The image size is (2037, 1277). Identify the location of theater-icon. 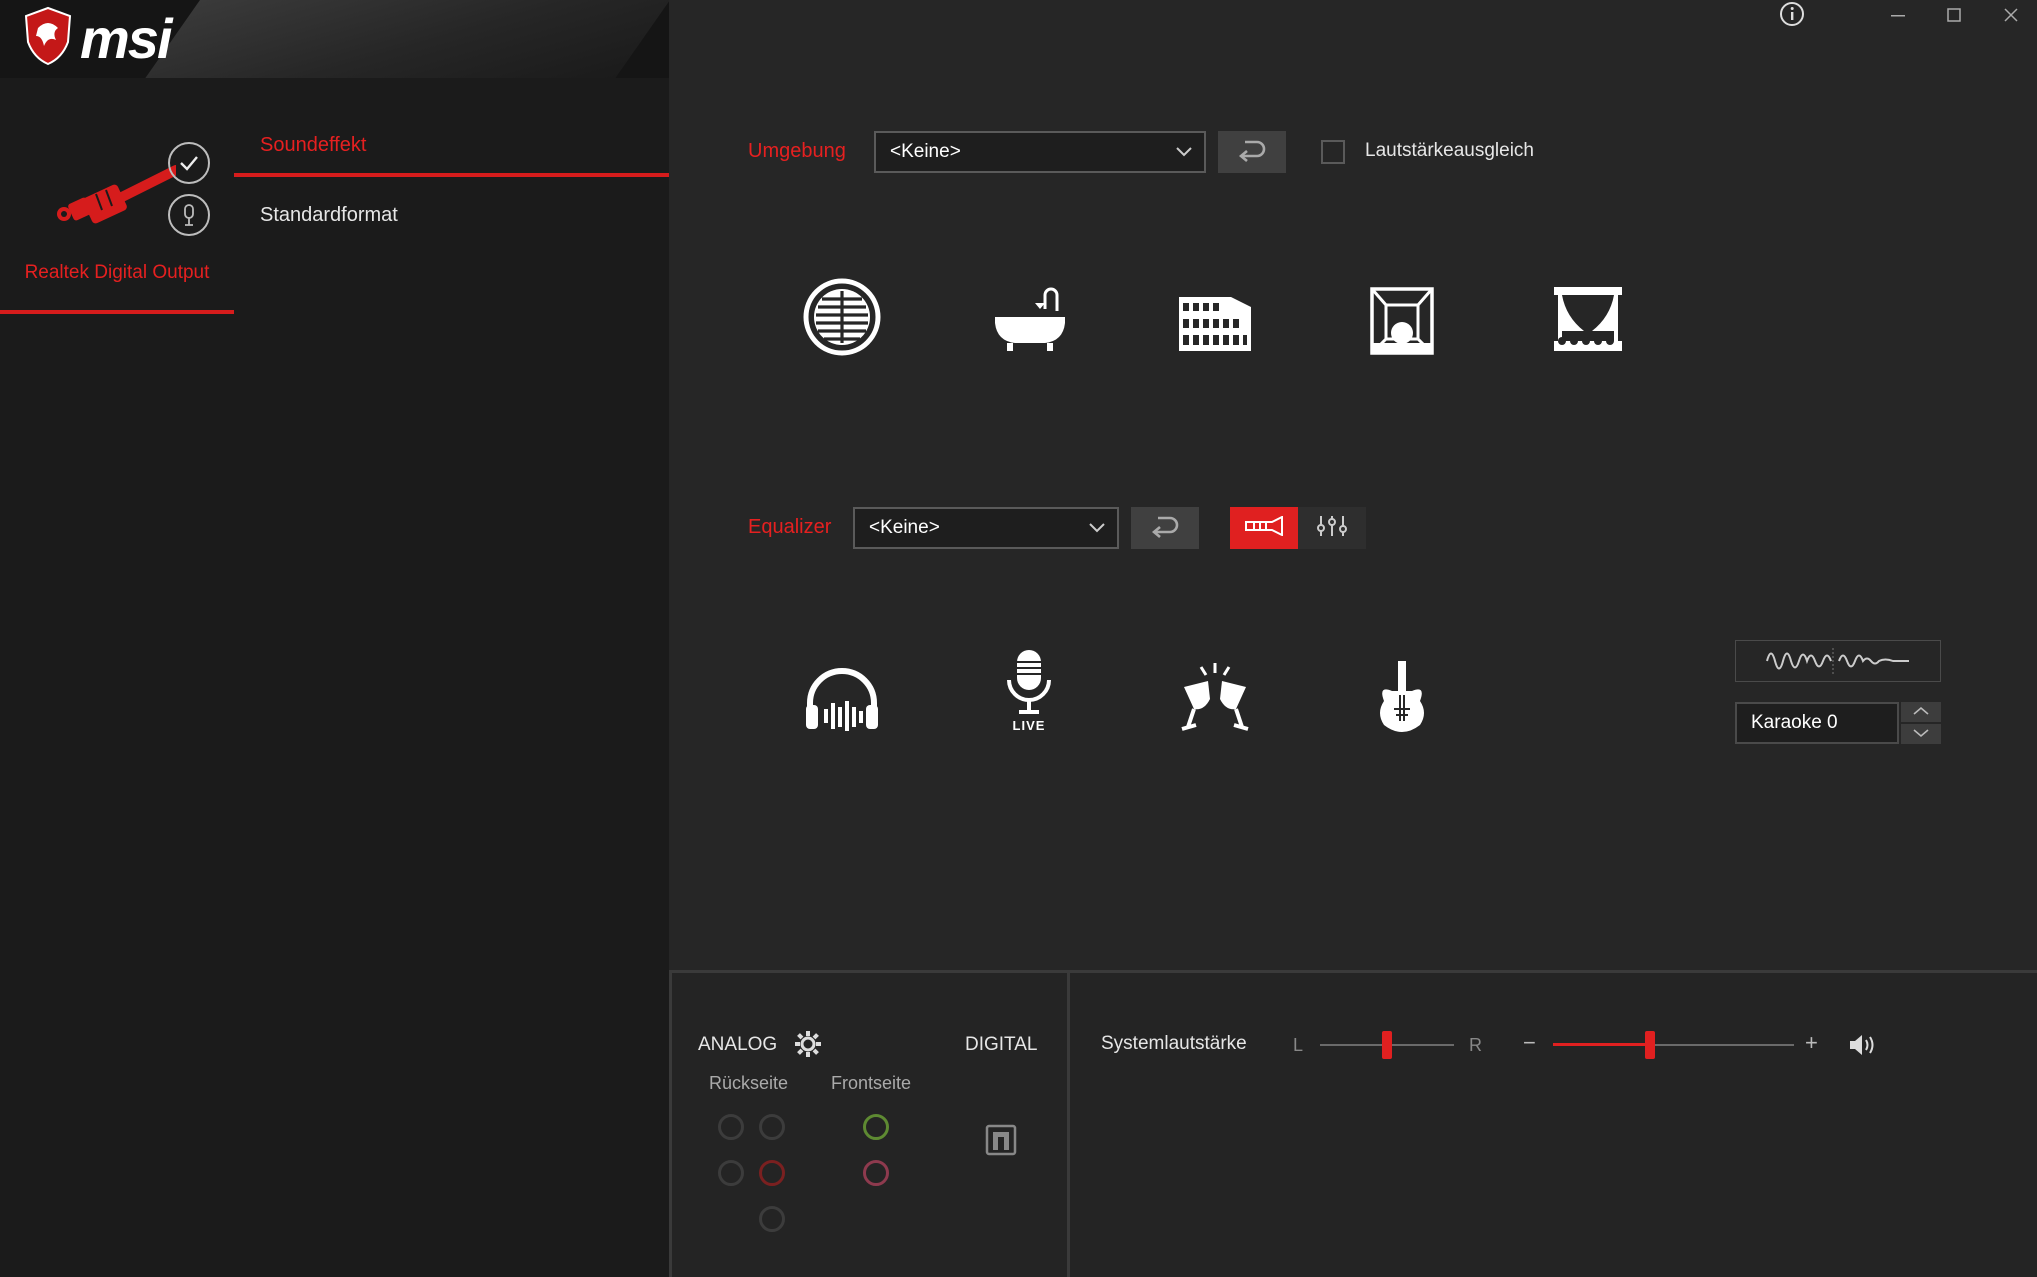
(1588, 317).